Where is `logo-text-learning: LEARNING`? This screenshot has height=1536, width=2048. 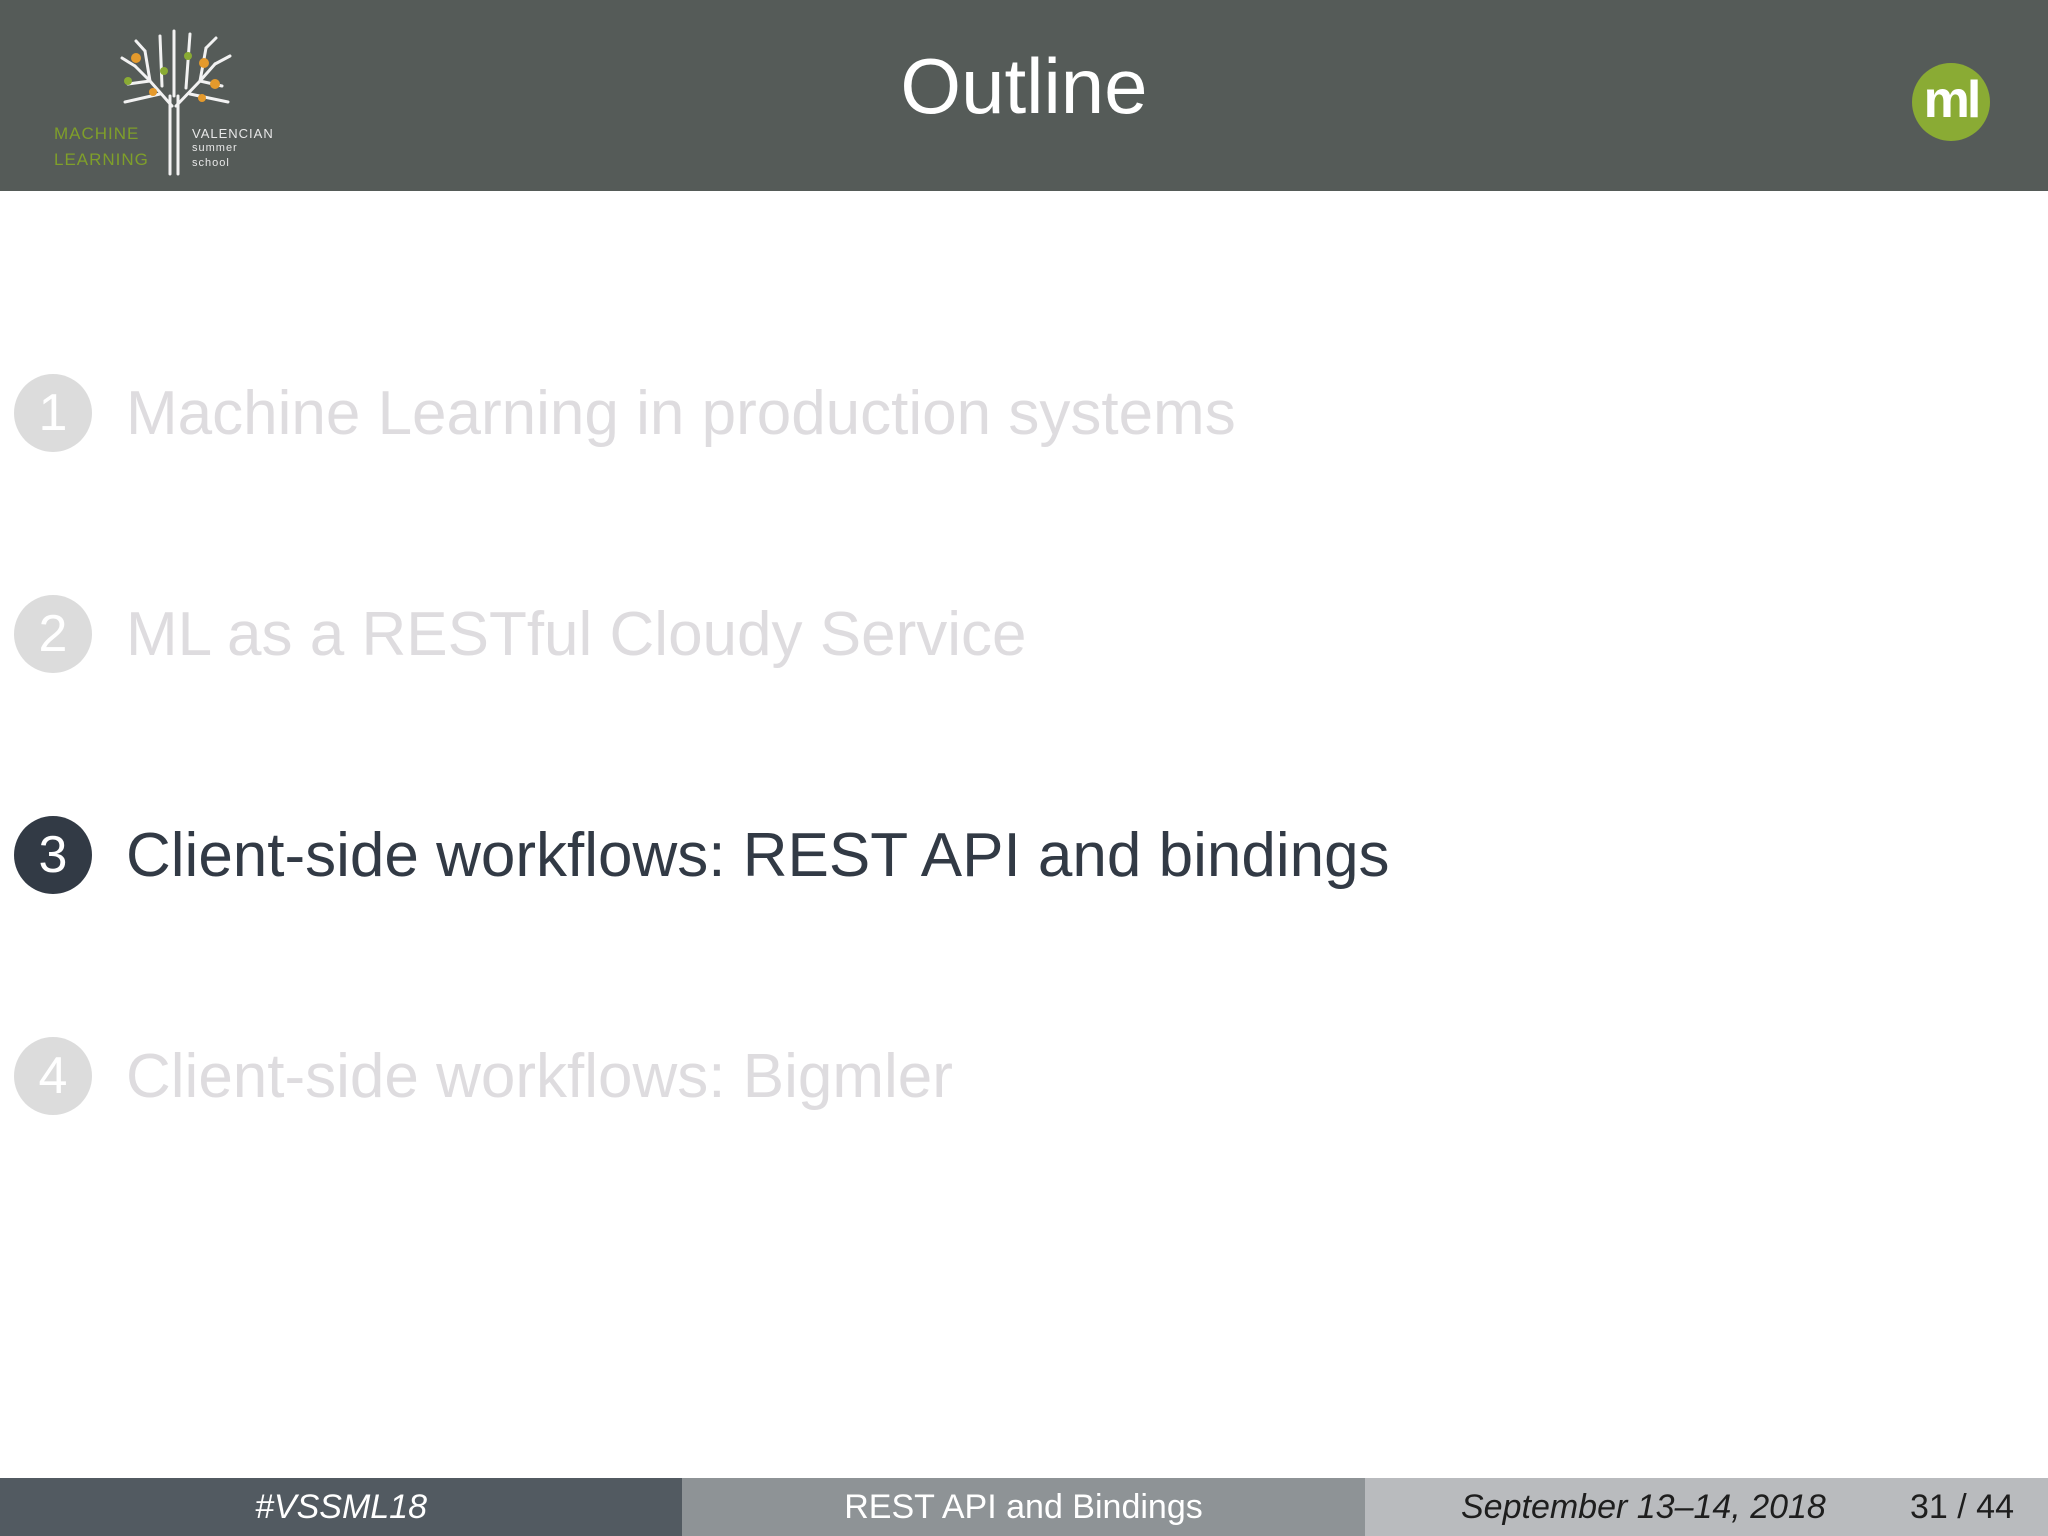
logo-text-learning: LEARNING is located at coordinates (101, 159).